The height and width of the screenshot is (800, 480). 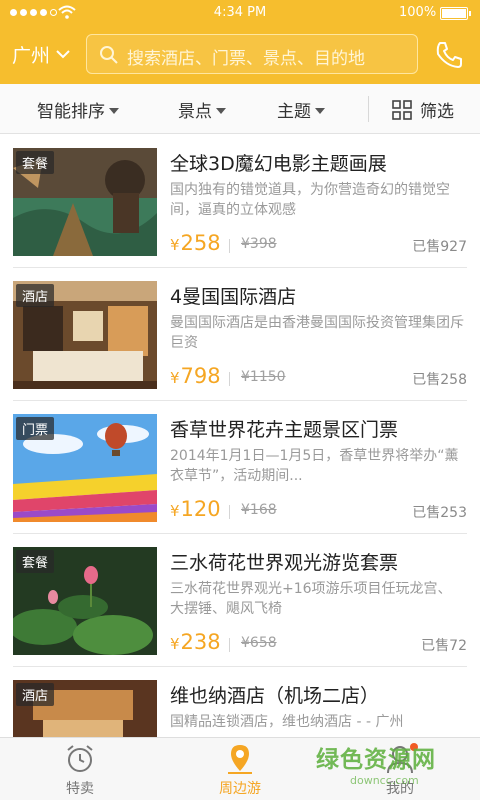 I want to click on item-title: 全球3D魔幻电影主题画展, so click(x=278, y=164).